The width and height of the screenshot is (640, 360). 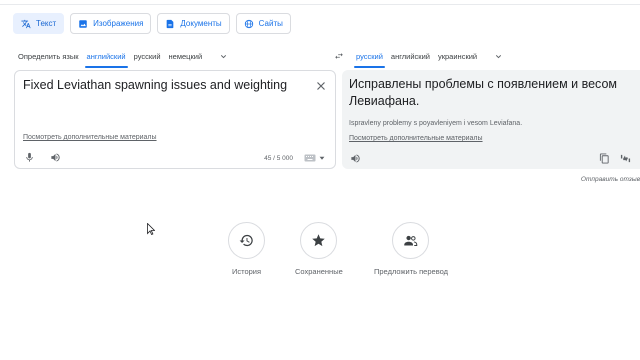 What do you see at coordinates (410, 56) in the screenshot?
I see `target-lang-english: английский` at bounding box center [410, 56].